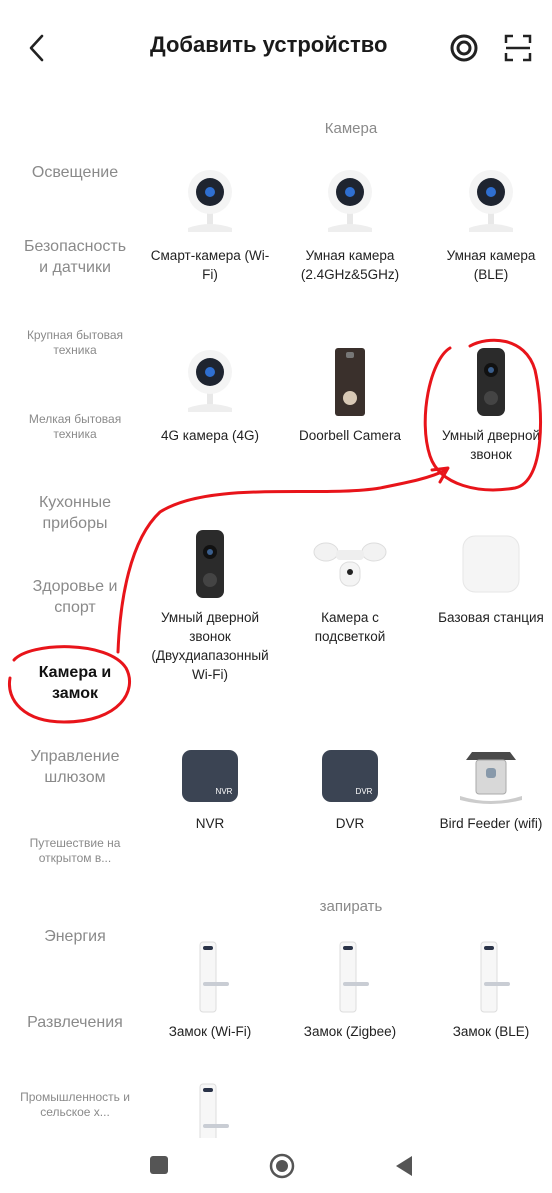  I want to click on sidebar-item-small-appliances: Мелкая бытовая техника, so click(75, 427).